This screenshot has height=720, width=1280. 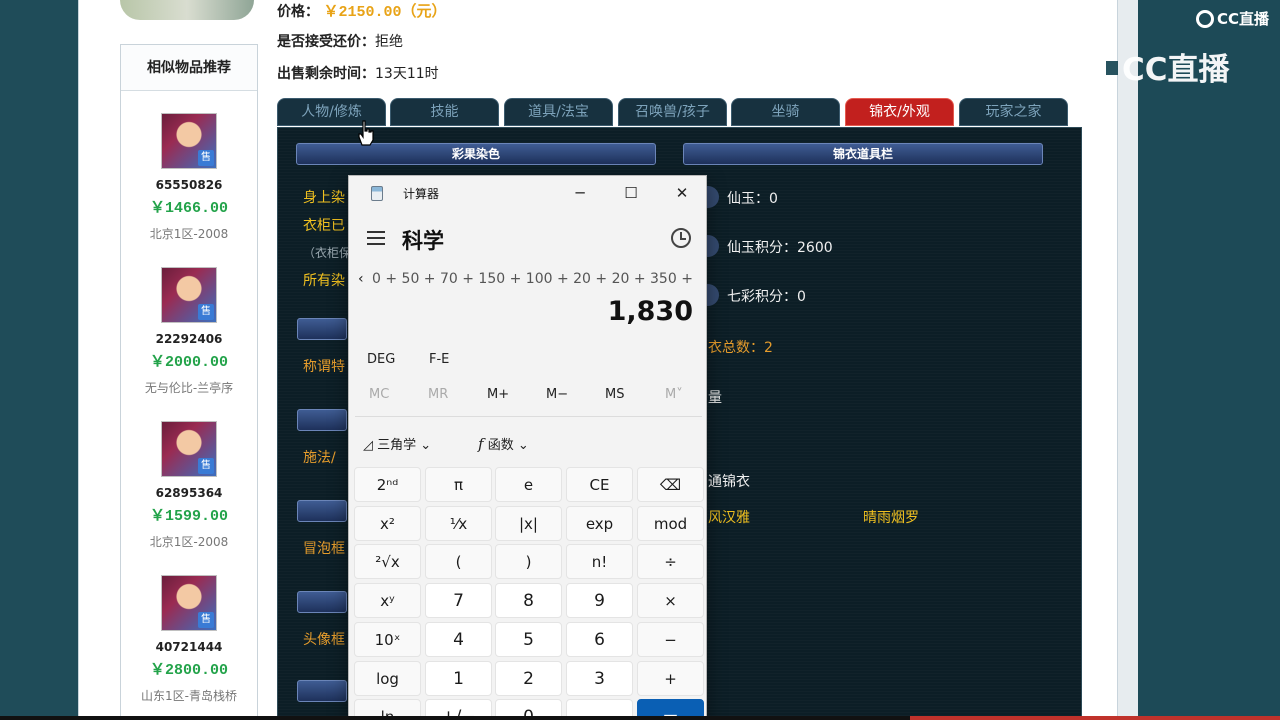 I want to click on trig-dropdown: ◿ 三角学 ⌄, so click(x=397, y=443).